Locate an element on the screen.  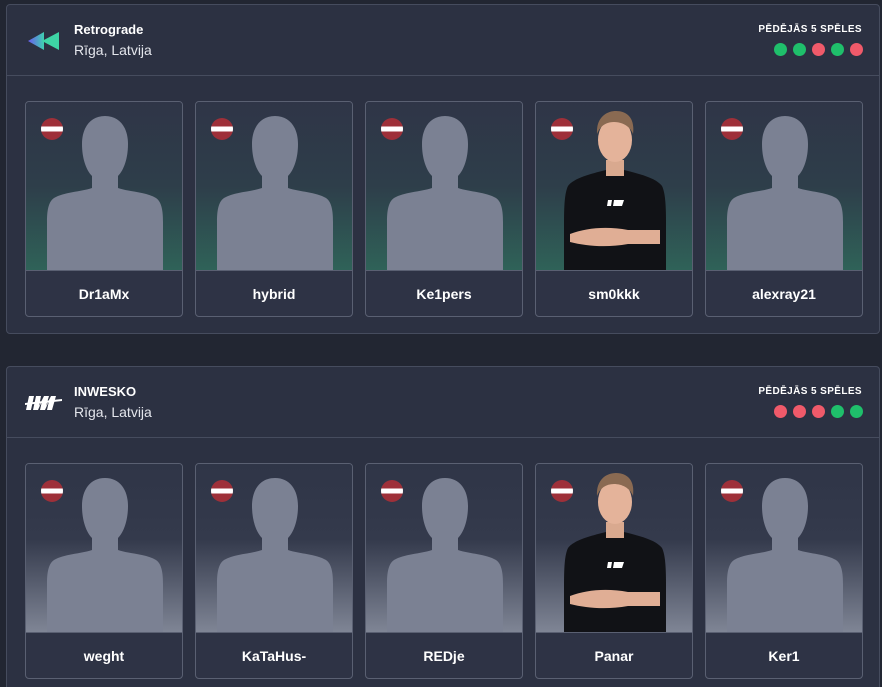
player-card: REDje is located at coordinates (444, 571).